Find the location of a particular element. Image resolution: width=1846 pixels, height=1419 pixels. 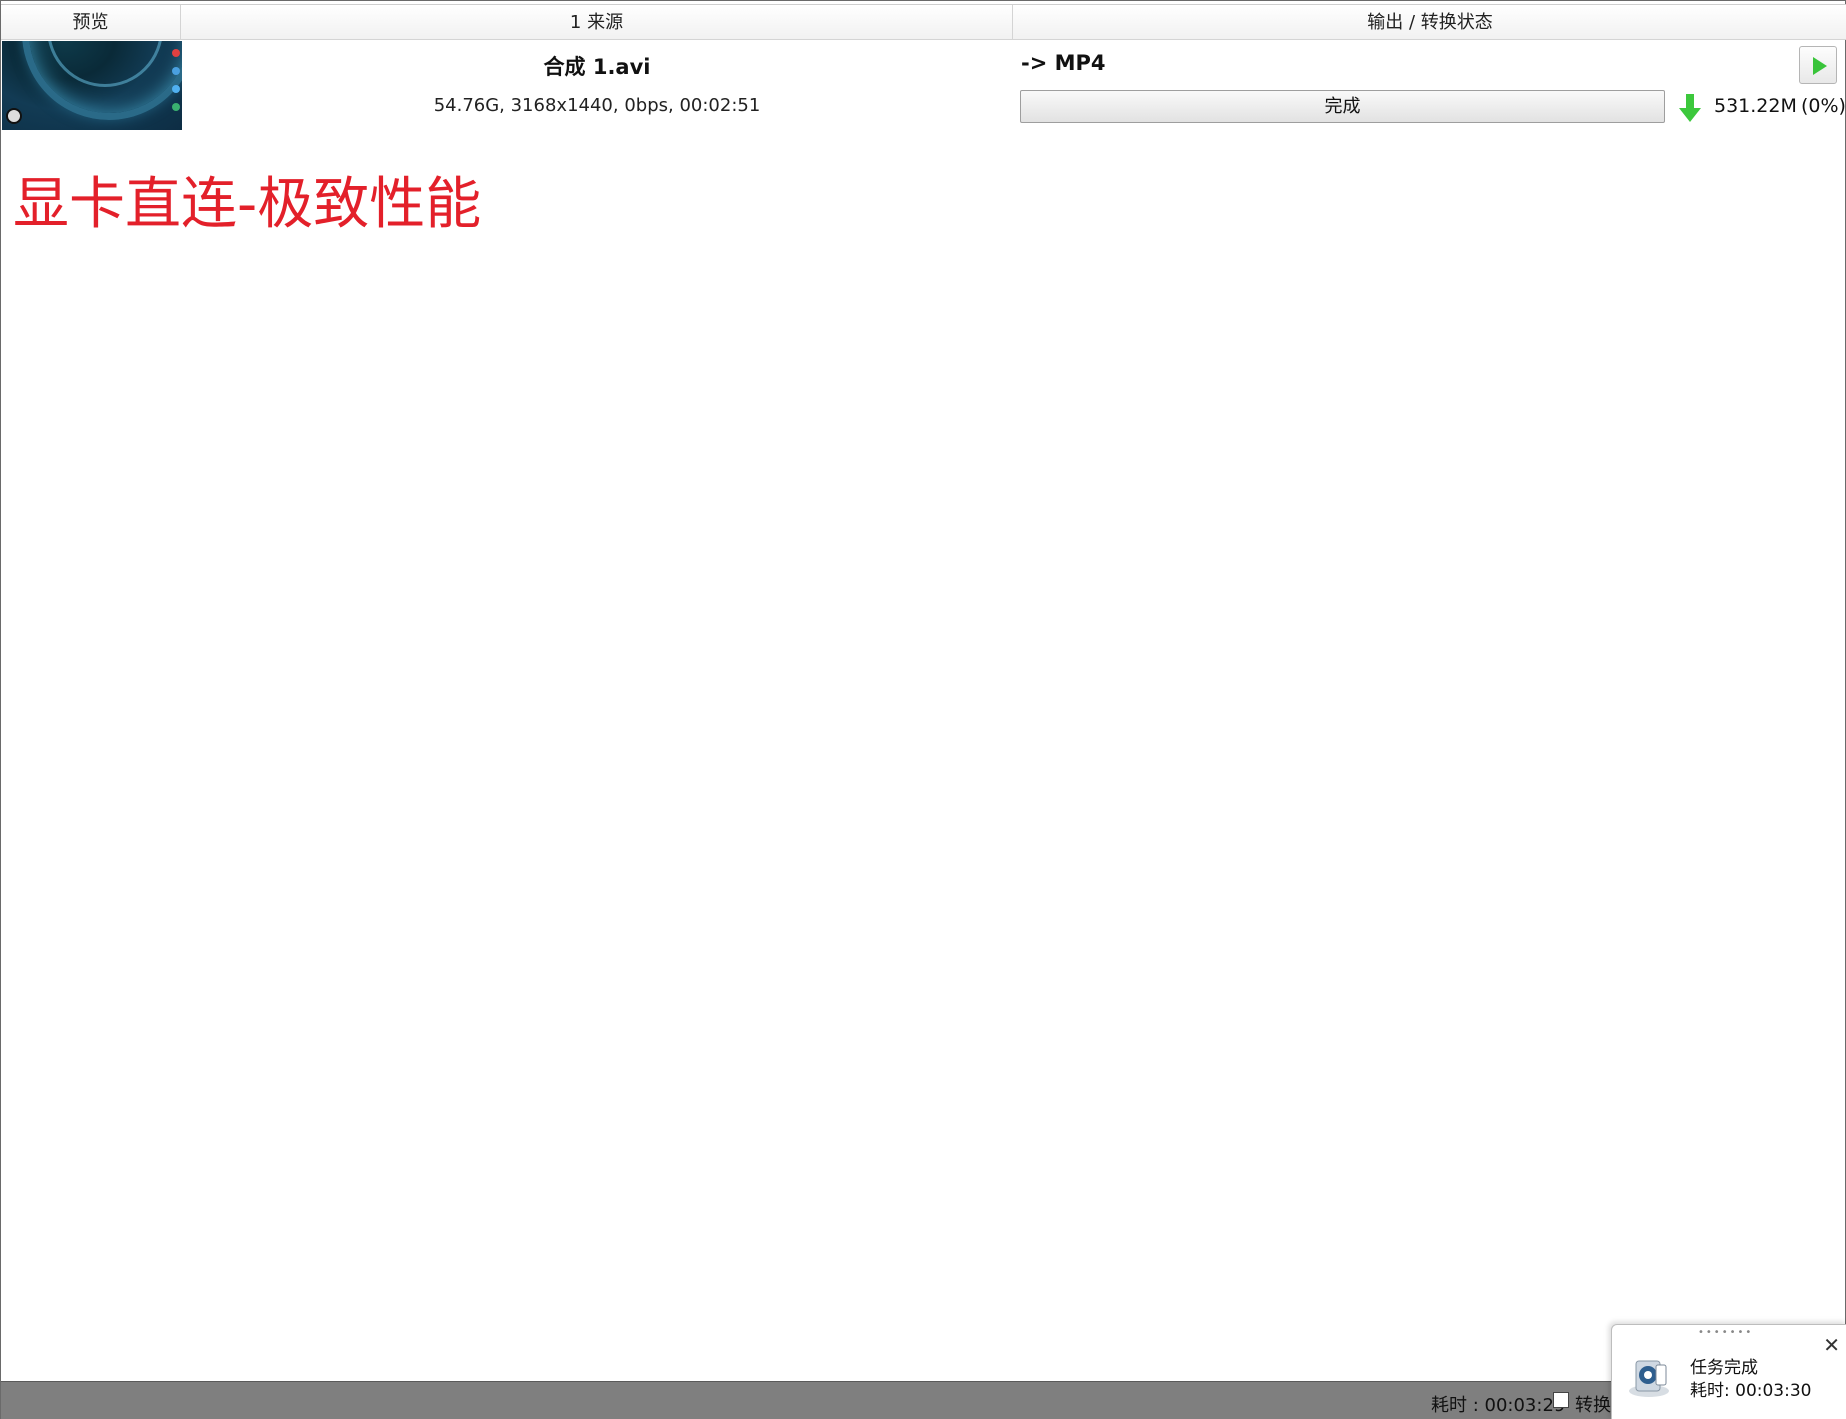

column-header-preview: 预览 is located at coordinates (91, 22).